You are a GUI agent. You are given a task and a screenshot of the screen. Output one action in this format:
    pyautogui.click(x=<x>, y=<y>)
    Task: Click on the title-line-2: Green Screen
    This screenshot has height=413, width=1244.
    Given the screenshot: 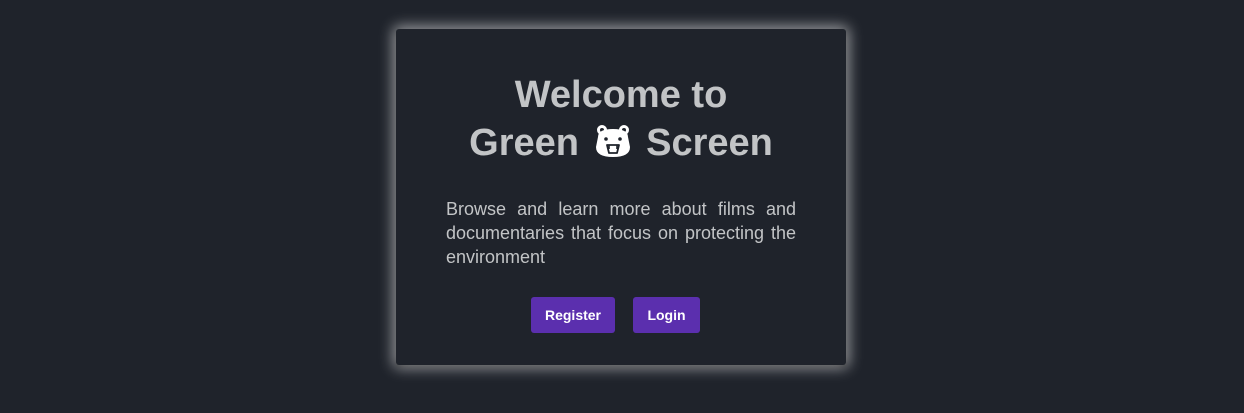 What is the action you would take?
    pyautogui.click(x=621, y=143)
    